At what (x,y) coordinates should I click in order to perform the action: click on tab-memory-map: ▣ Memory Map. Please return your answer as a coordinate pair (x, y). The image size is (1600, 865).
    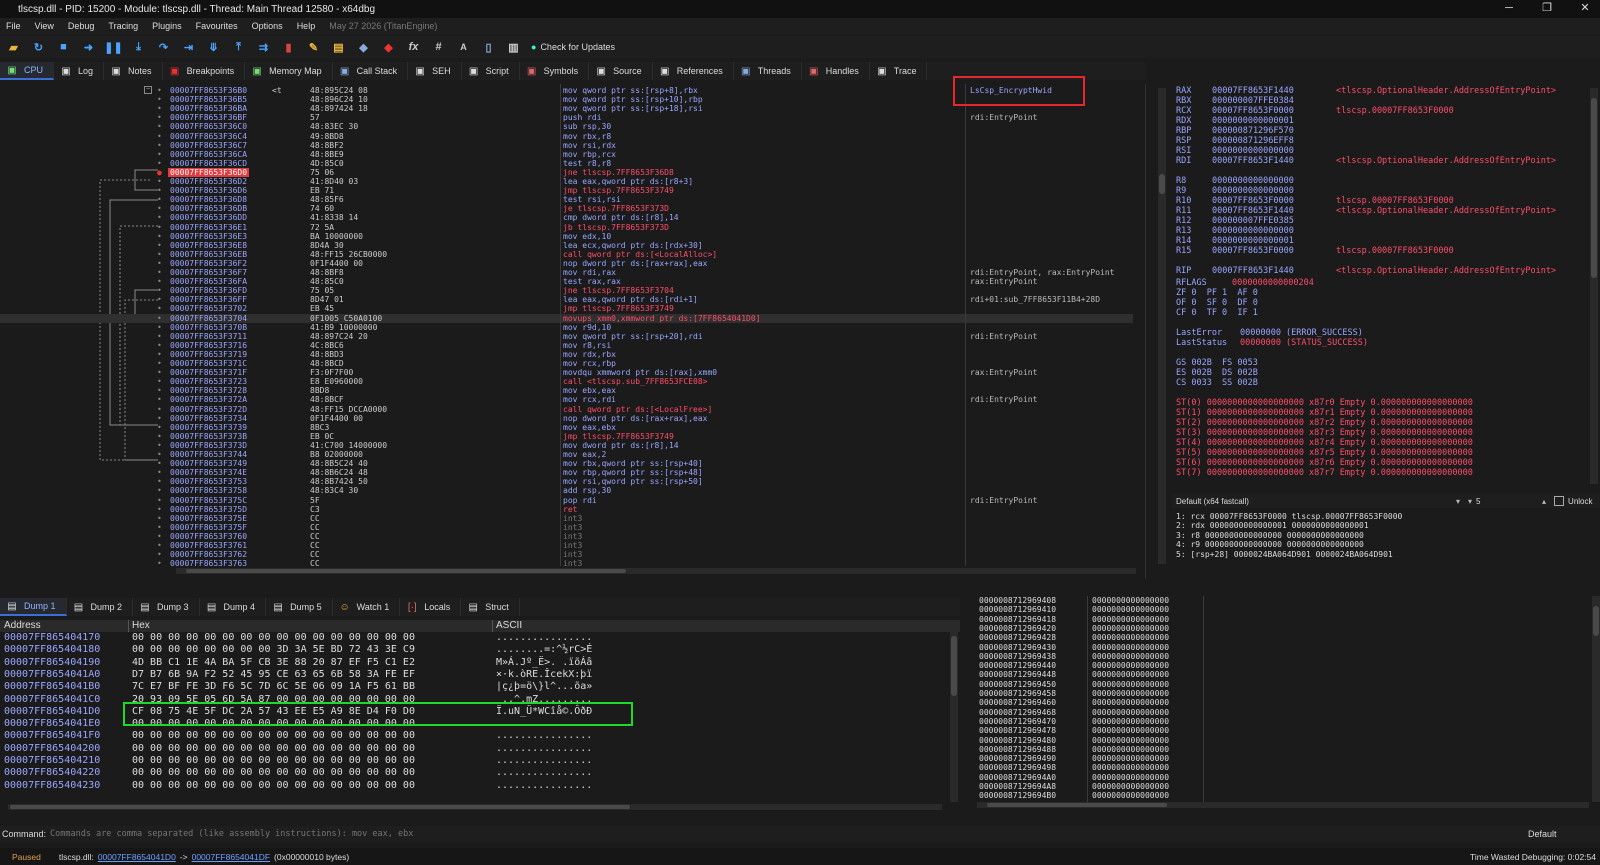
    Looking at the image, I should click on (289, 71).